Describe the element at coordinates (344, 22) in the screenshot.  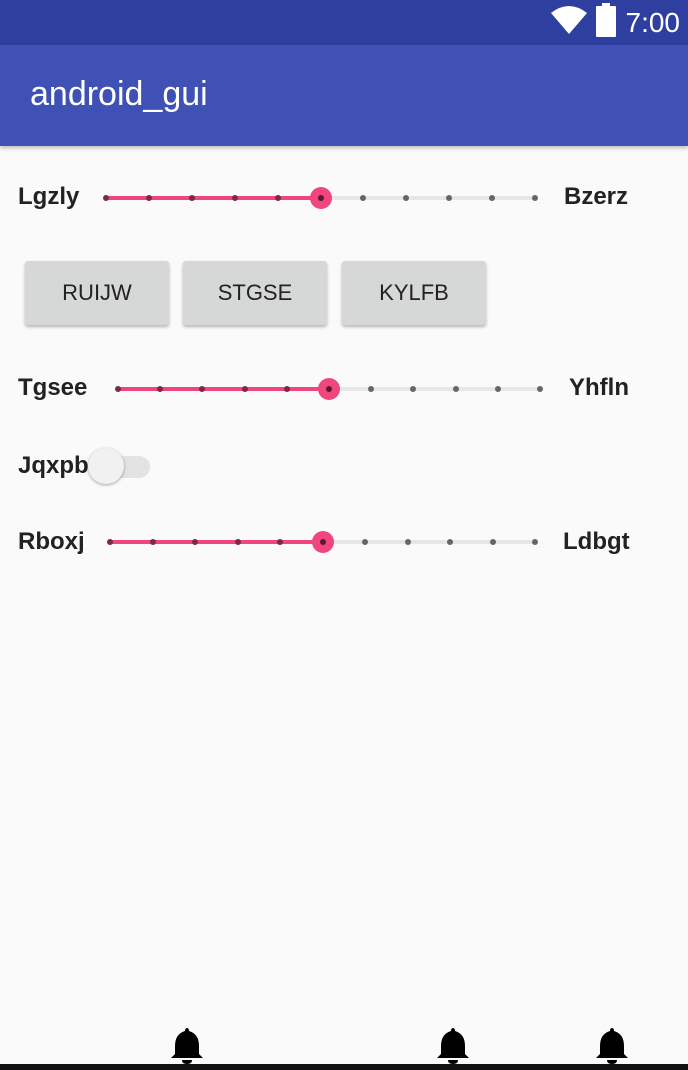
I see `status-bar: 7:00` at that location.